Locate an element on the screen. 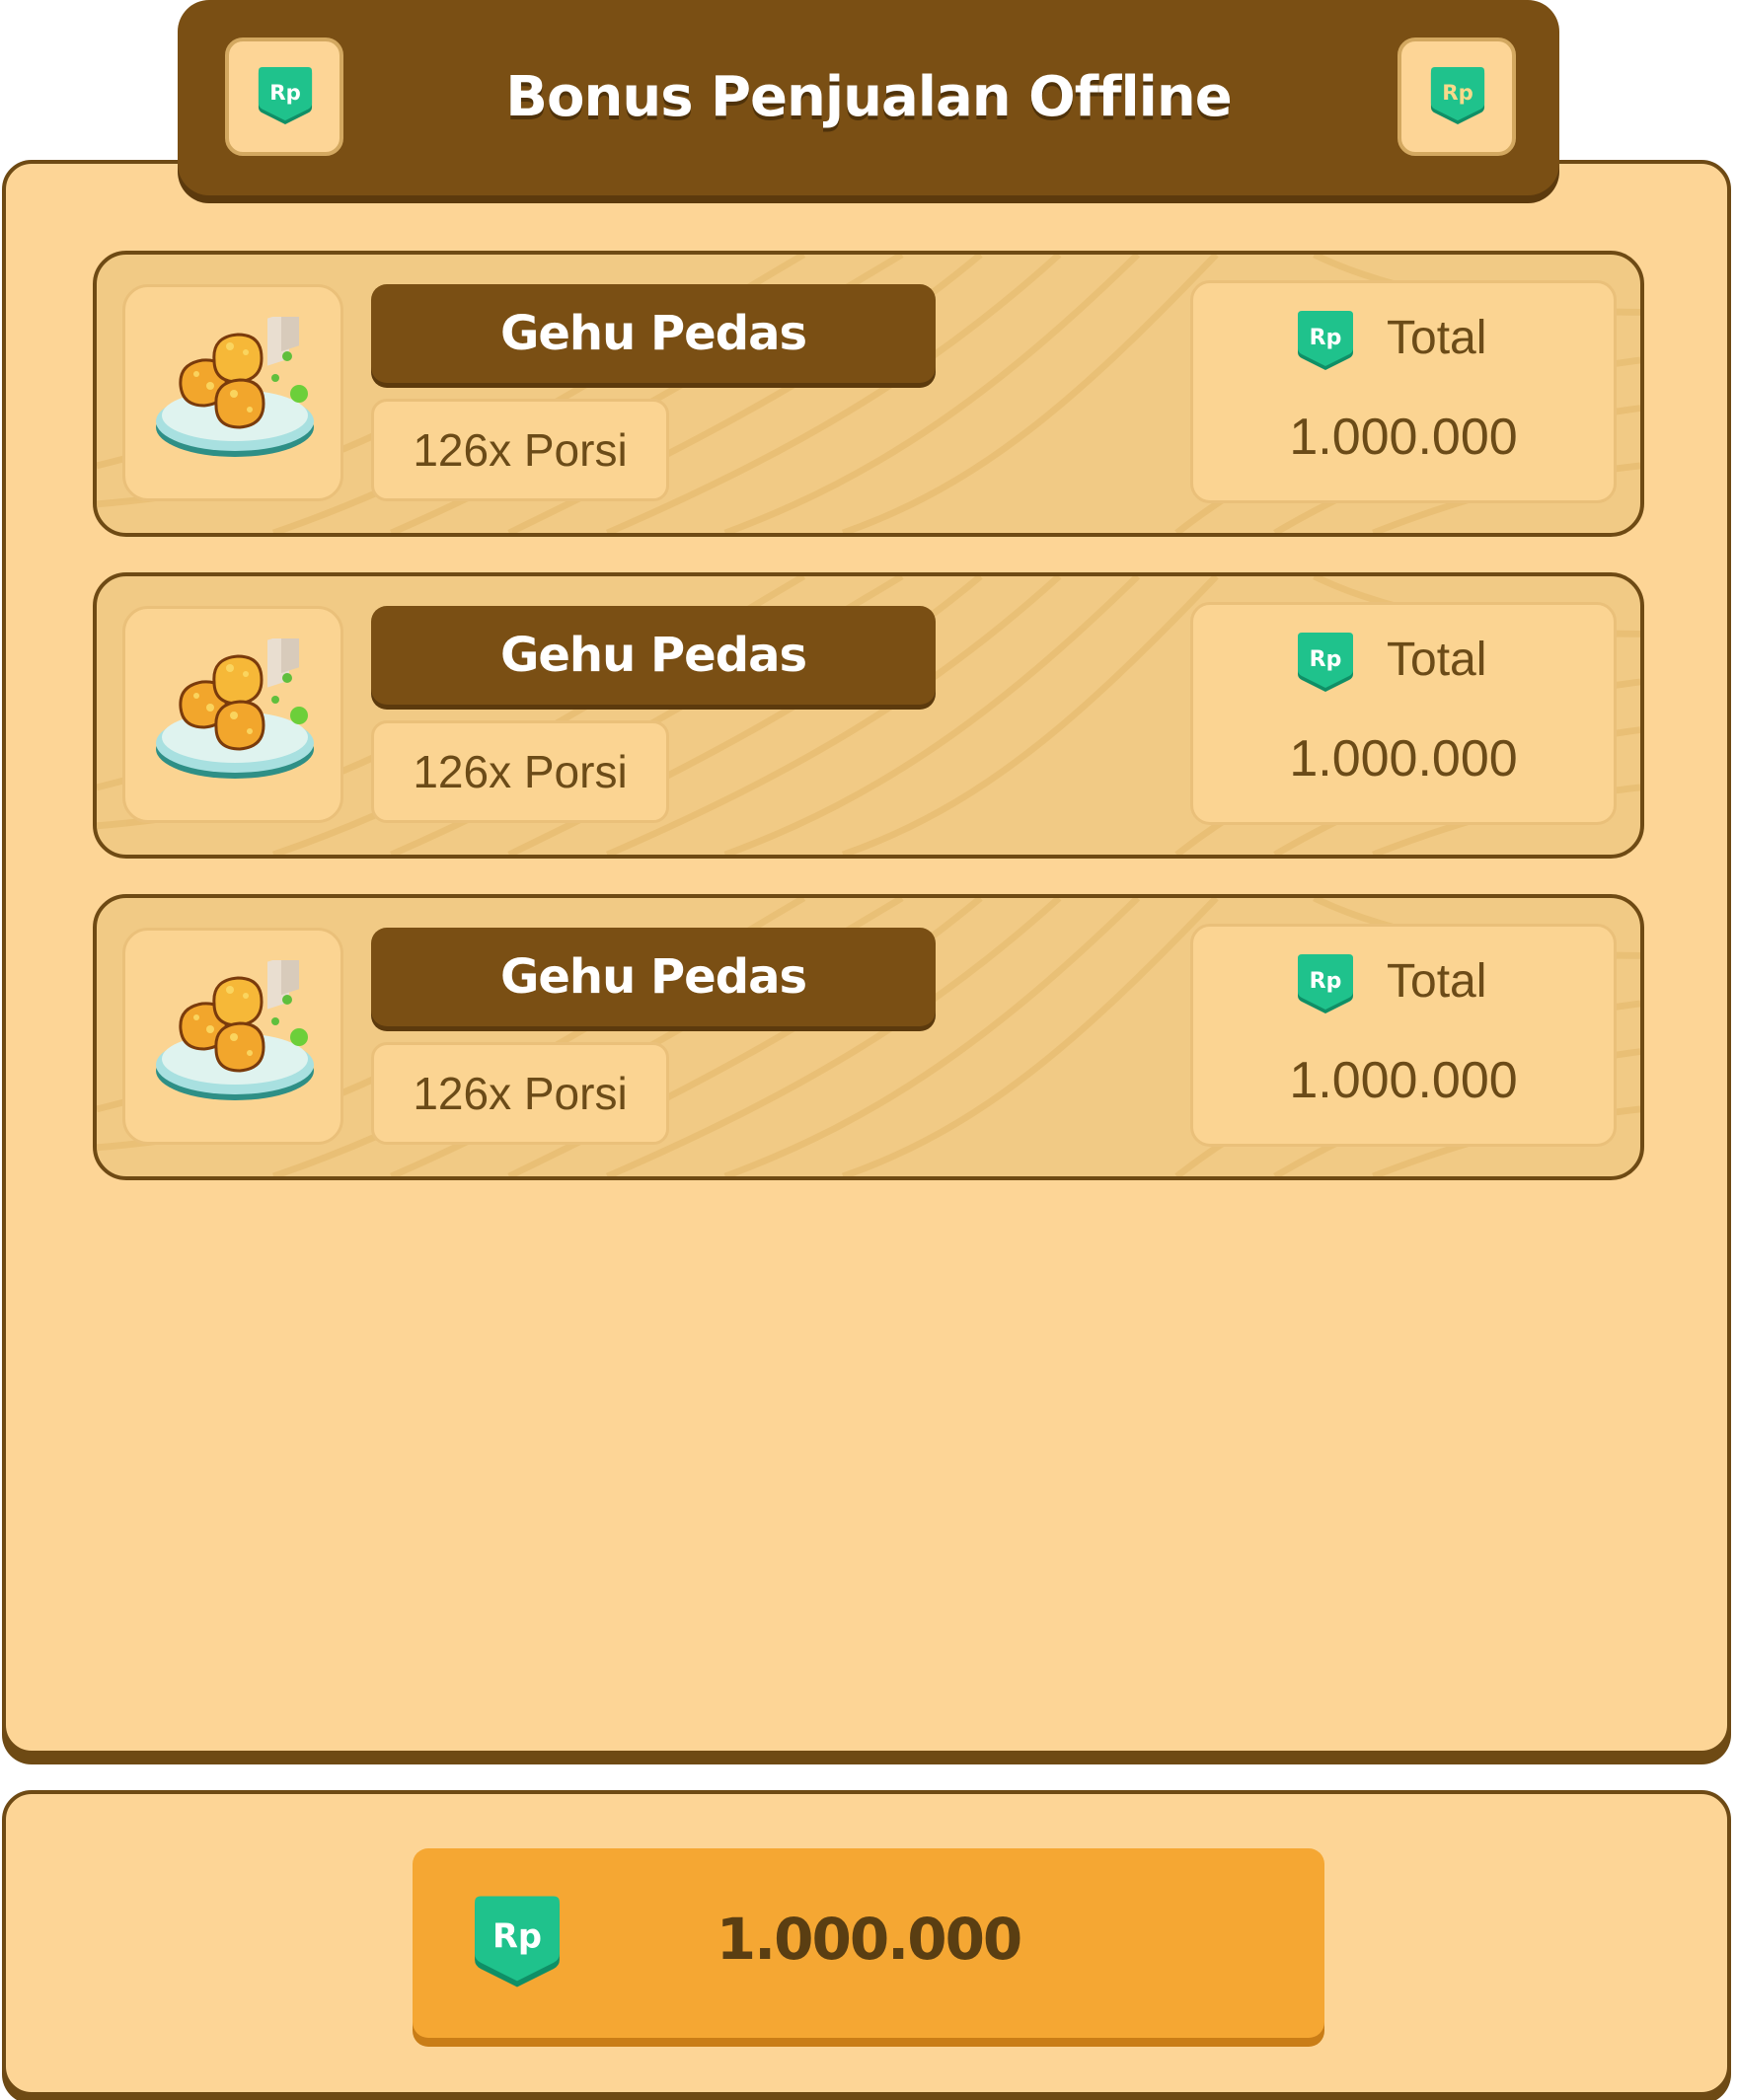 This screenshot has width=1737, height=2100. page-title: Bonus Penjualan Offline is located at coordinates (868, 97).